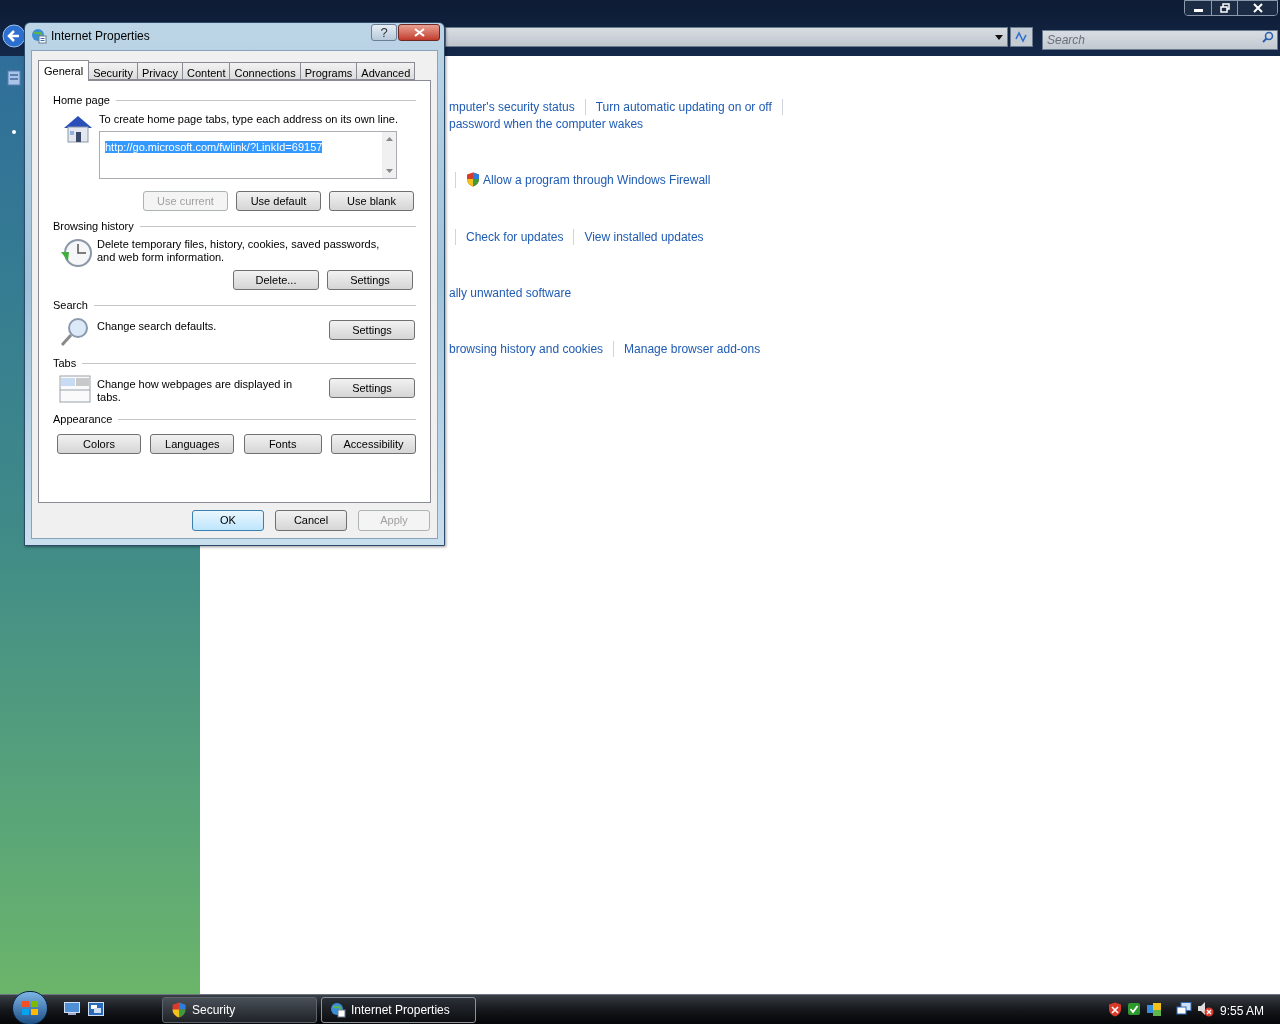  What do you see at coordinates (384, 32) in the screenshot?
I see `help-button: ?` at bounding box center [384, 32].